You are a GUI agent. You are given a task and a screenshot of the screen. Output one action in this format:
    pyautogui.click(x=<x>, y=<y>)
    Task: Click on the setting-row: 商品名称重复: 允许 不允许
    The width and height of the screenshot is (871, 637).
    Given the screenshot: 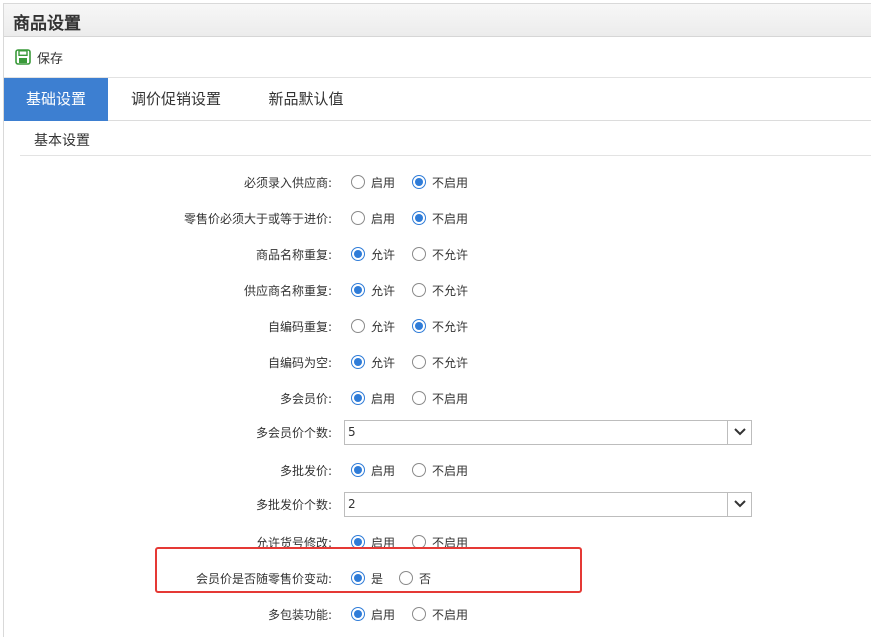 What is the action you would take?
    pyautogui.click(x=437, y=255)
    